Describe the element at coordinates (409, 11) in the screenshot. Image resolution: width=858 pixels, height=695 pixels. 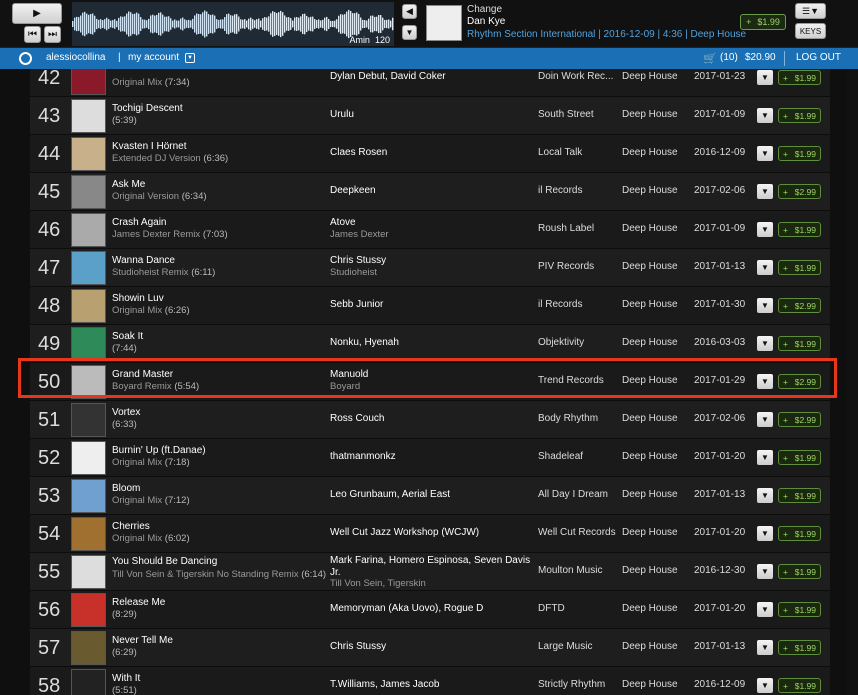
I see `volume-button: ◀` at that location.